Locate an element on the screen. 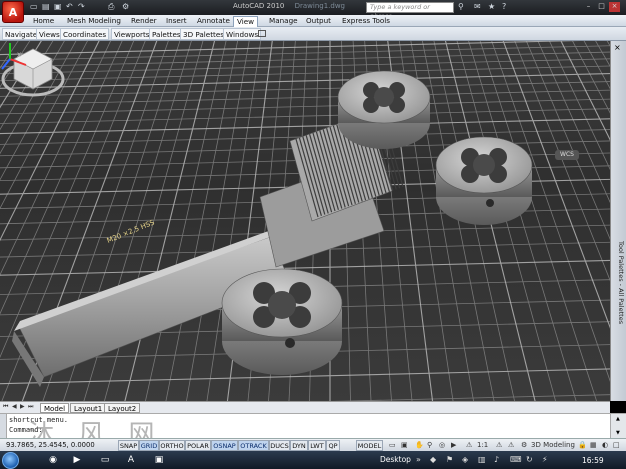 The height and width of the screenshot is (469, 626). polar-toggle: POLAR is located at coordinates (198, 445).